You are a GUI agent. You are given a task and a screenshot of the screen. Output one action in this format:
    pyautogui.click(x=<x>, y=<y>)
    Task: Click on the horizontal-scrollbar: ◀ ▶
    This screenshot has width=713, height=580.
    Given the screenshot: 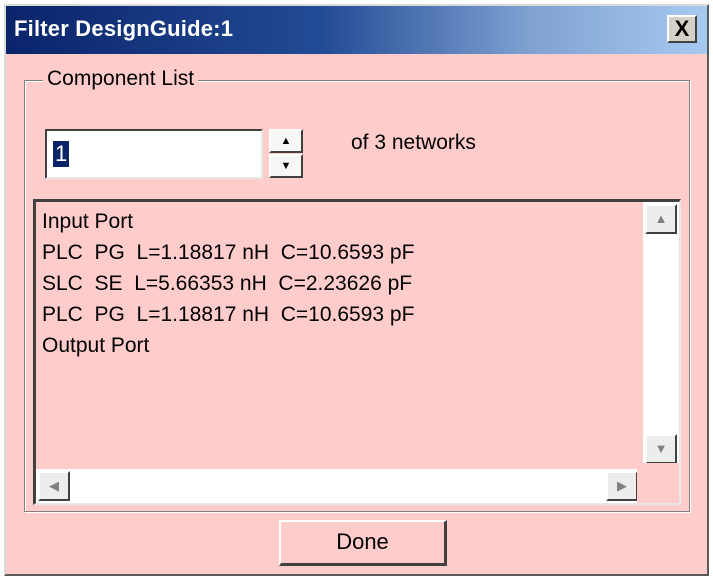 What is the action you would take?
    pyautogui.click(x=339, y=486)
    